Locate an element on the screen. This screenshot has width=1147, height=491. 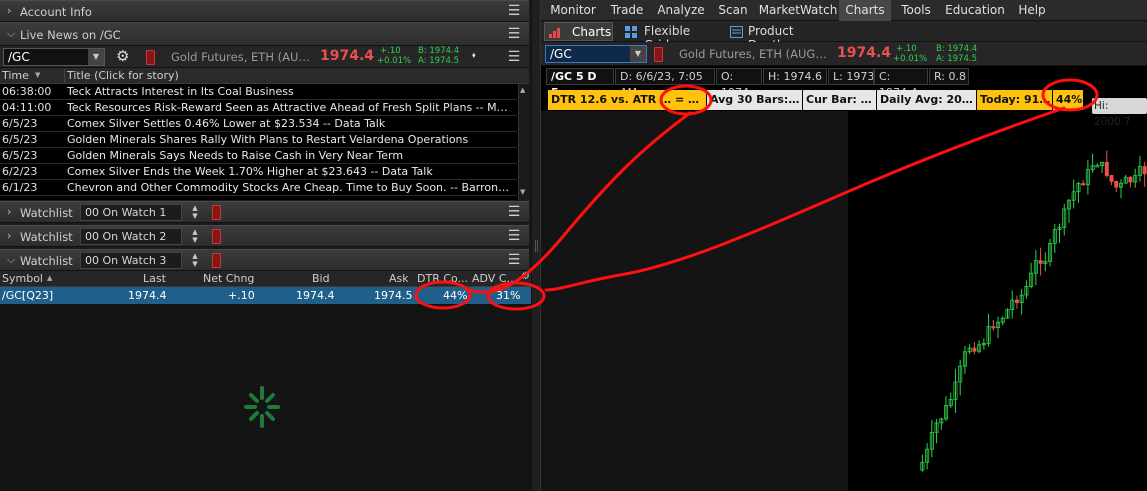
watchlist-2-header: › Watchlist 00 On Watch 2 ▲ ▼ ☰ is located at coordinates (264, 236).